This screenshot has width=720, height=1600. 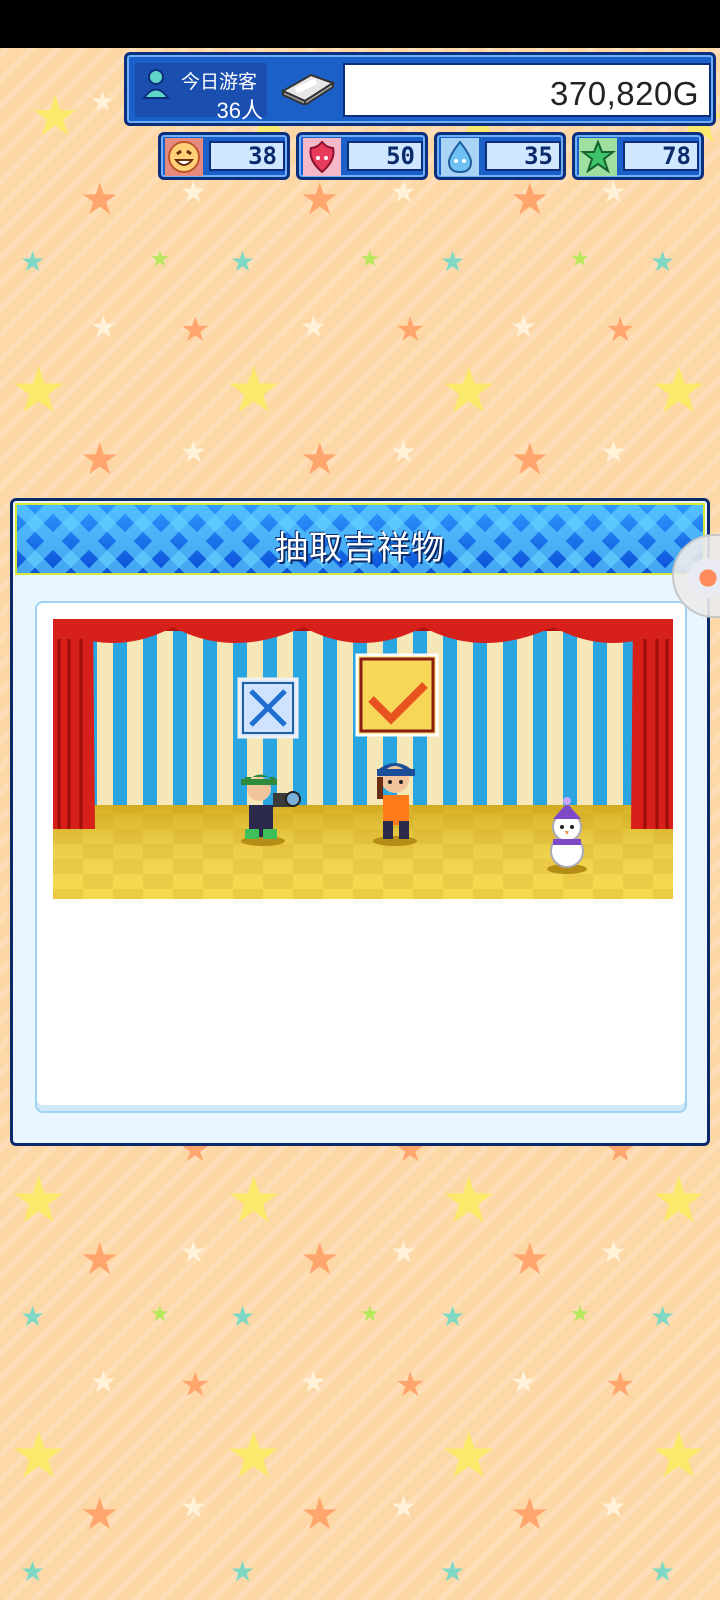 What do you see at coordinates (385, 156) in the screenshot?
I see `stat-value: 50` at bounding box center [385, 156].